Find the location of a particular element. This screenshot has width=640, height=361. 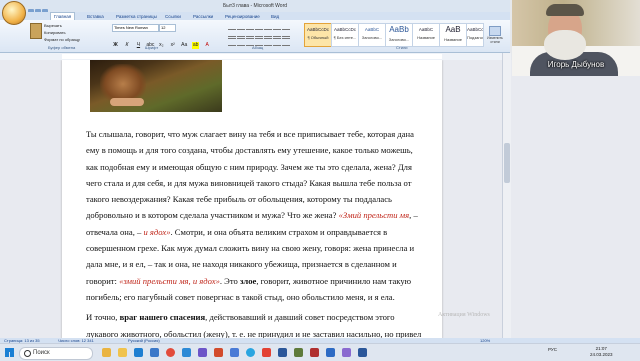

word-icon is located at coordinates (282, 352).